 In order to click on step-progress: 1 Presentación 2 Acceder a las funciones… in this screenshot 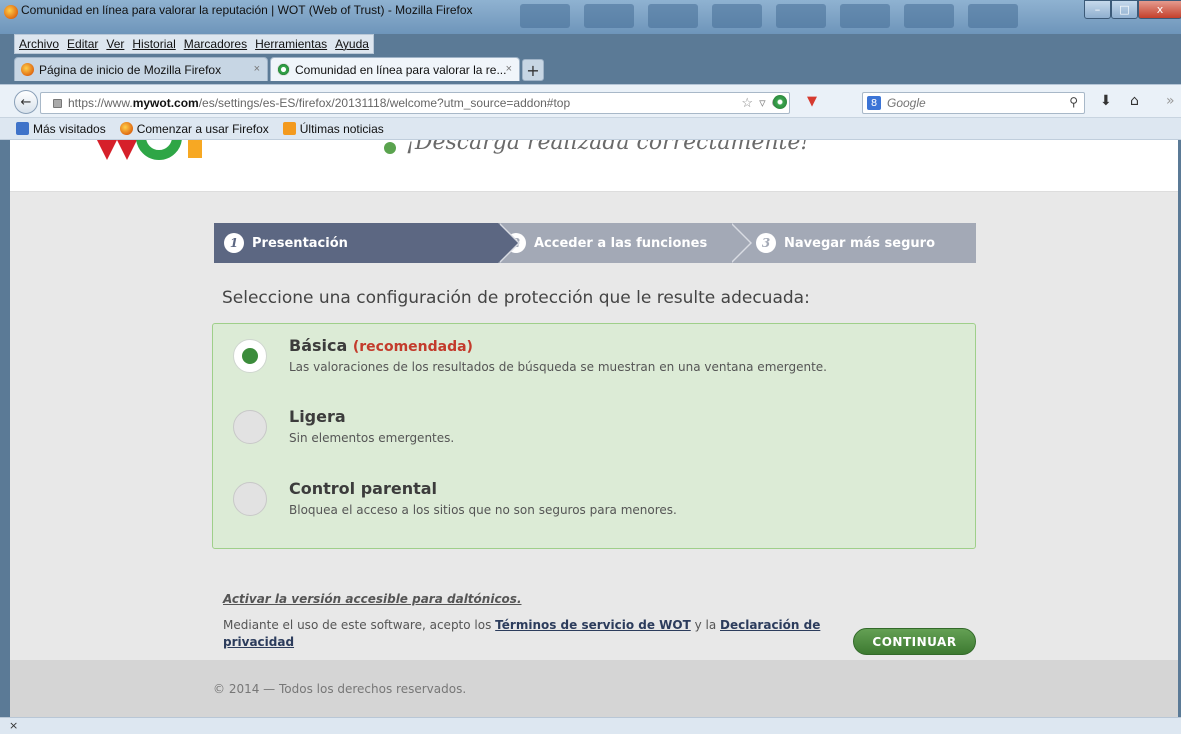, I will do `click(595, 243)`.